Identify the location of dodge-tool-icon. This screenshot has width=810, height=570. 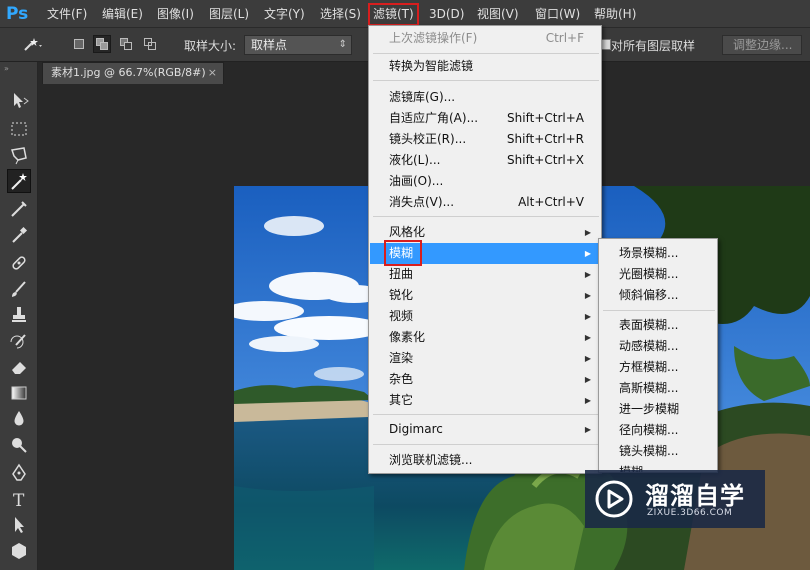
(19, 445).